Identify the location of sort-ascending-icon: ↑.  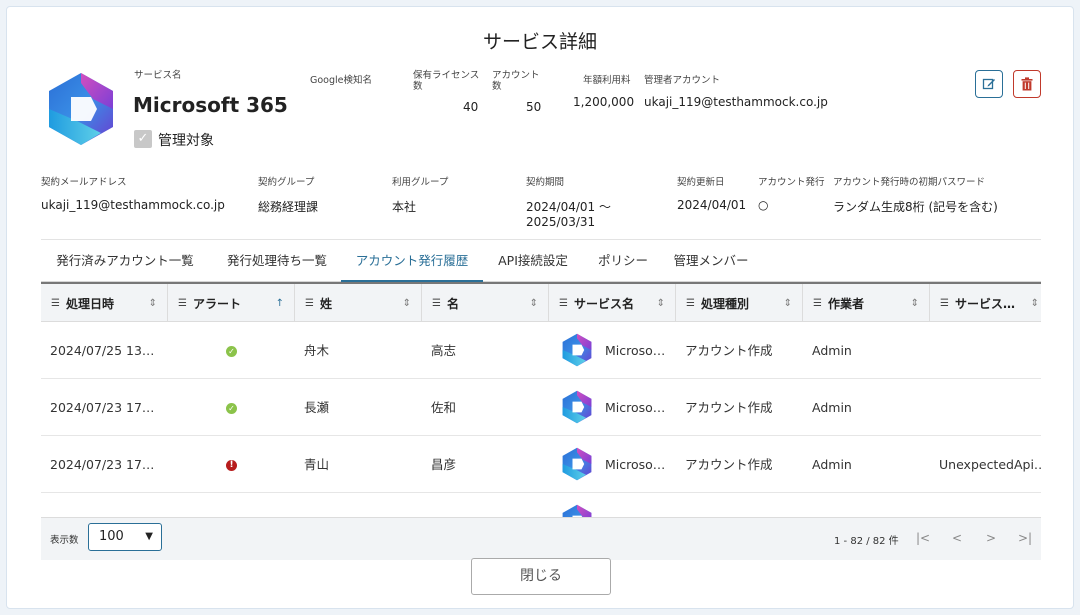
(280, 303).